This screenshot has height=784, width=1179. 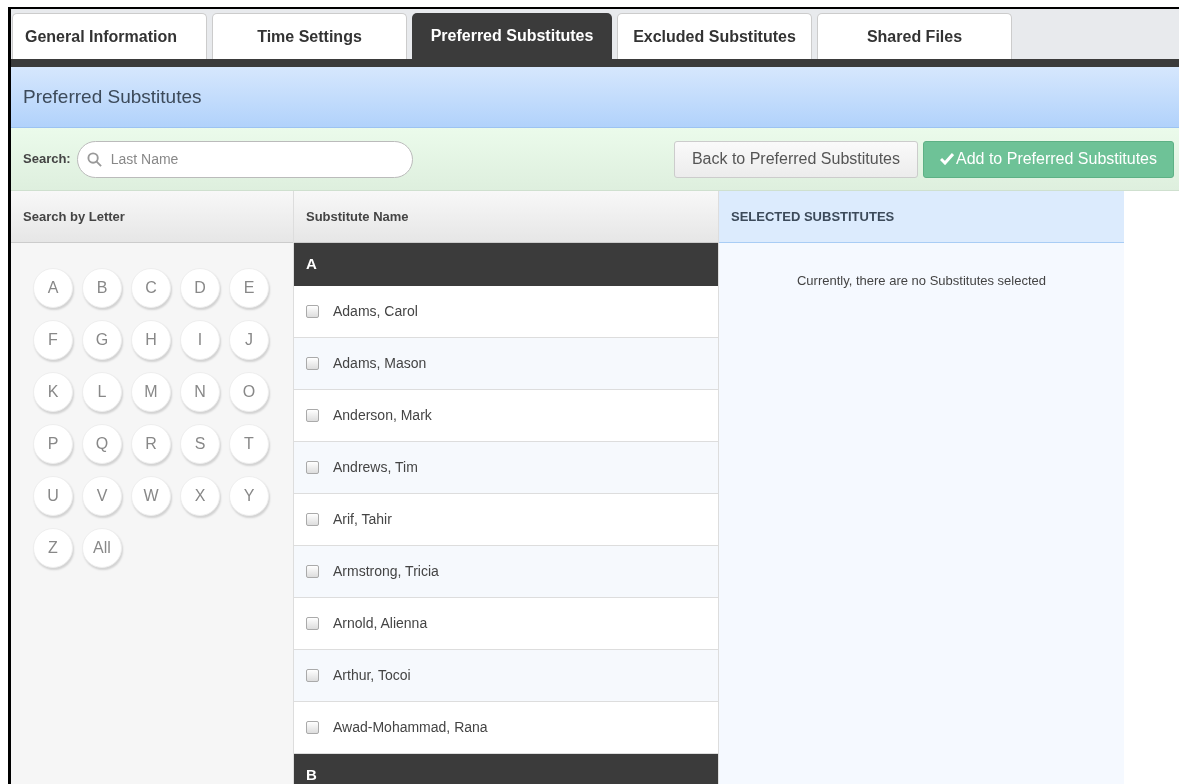 I want to click on tab: Time Settings, so click(x=309, y=36).